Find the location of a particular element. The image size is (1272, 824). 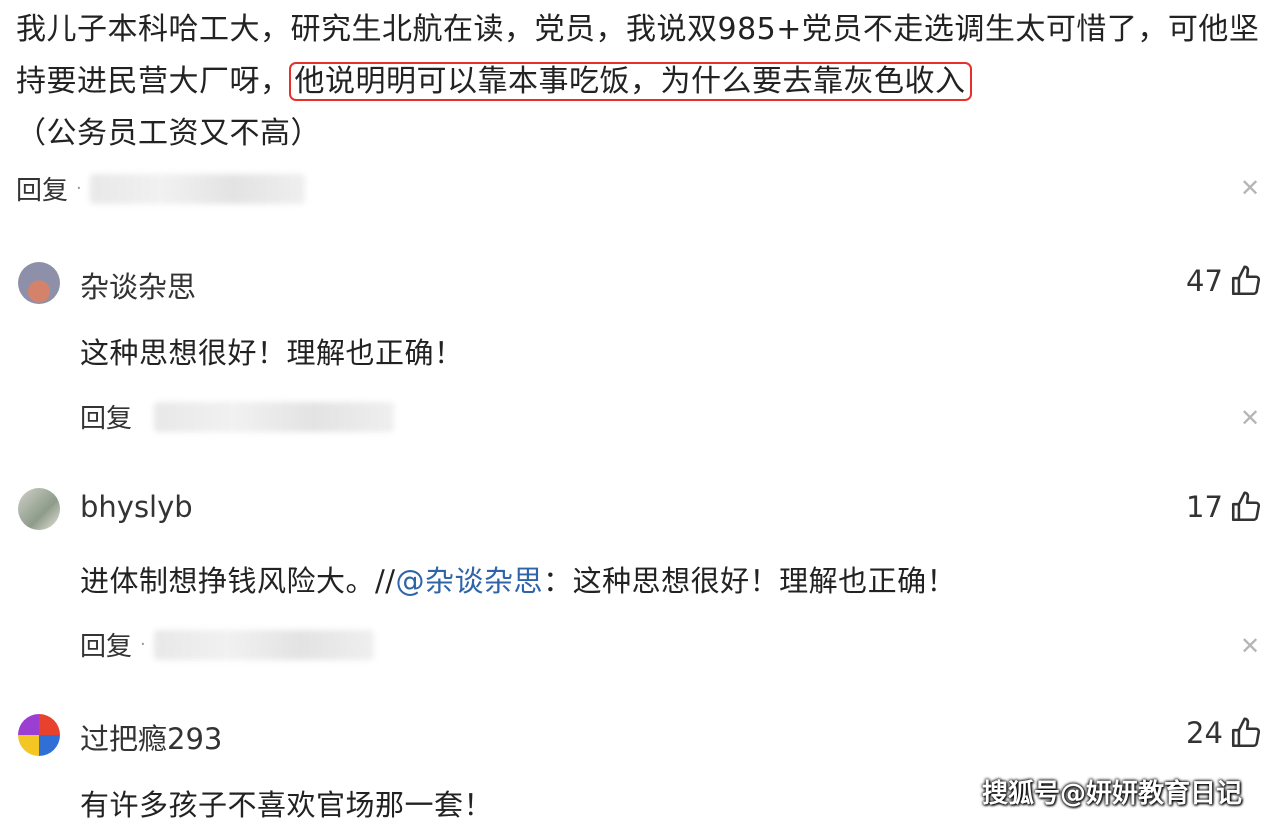

comment-text: 进体制想挣钱风险大。//@杂谈杂思：这种思想很好！理解也正确！ is located at coordinates (518, 579).